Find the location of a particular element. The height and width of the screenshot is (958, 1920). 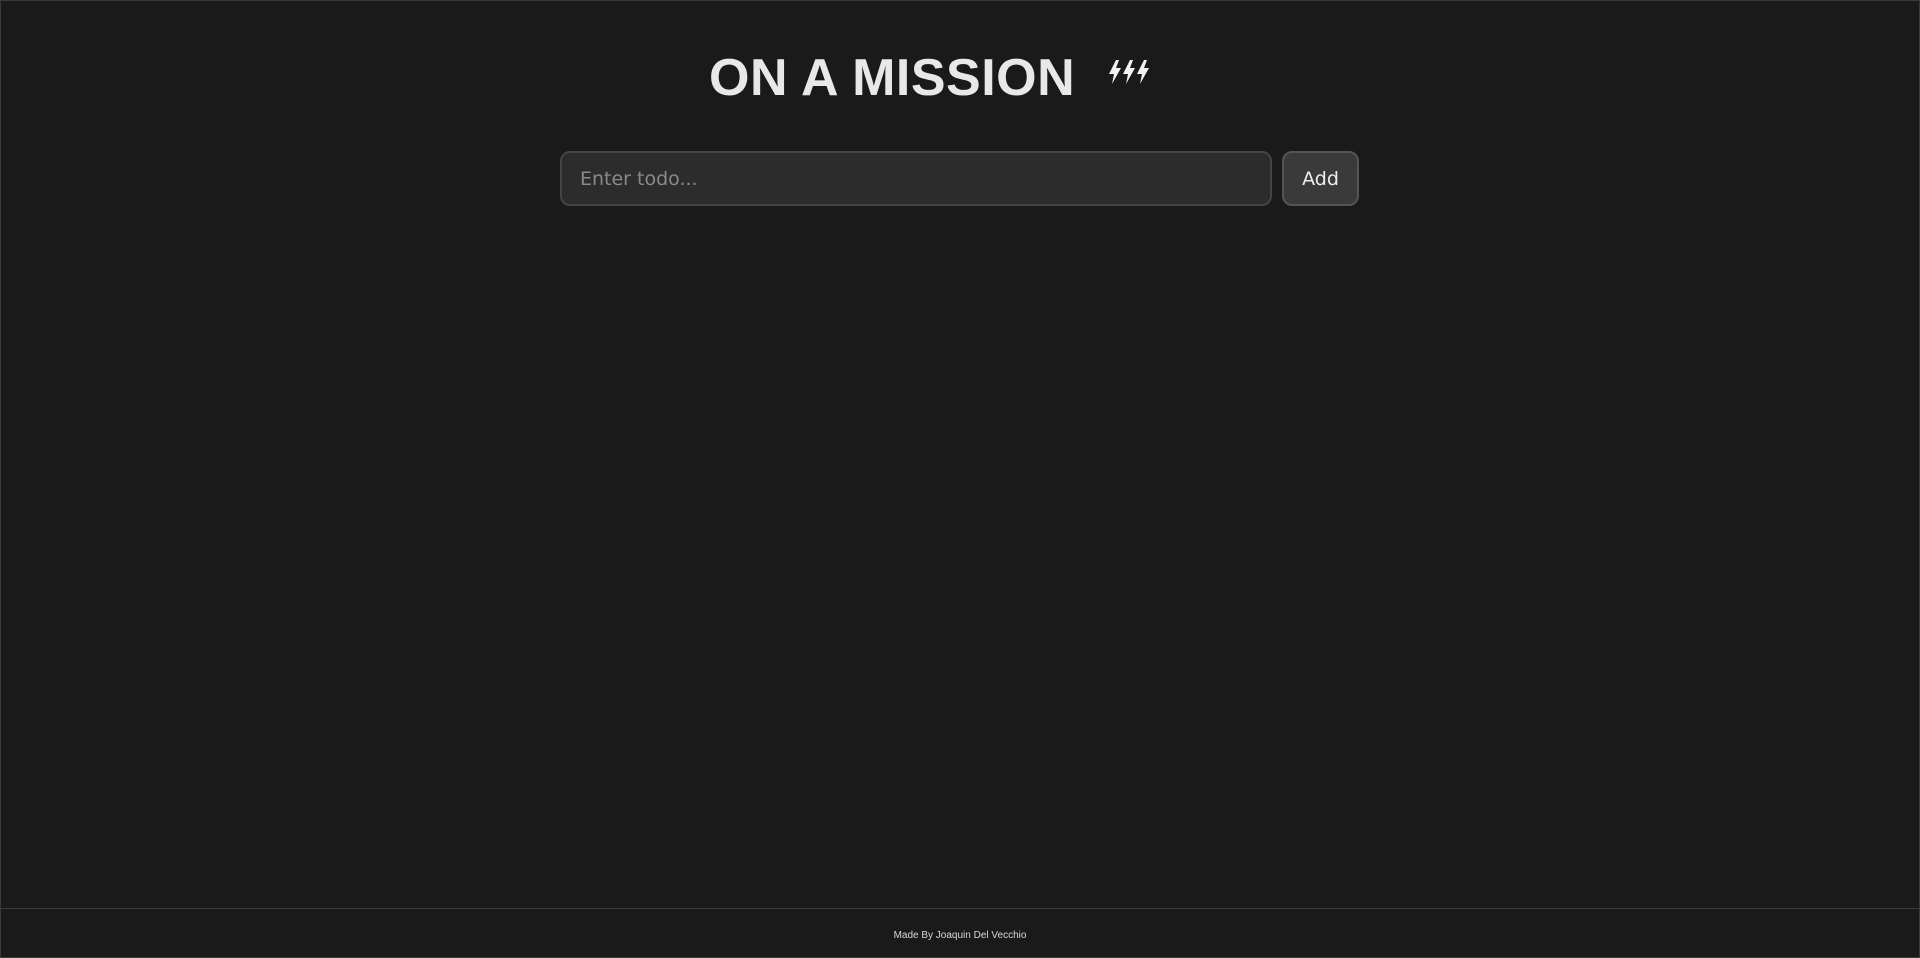

lightning-bolts-icon is located at coordinates (1129, 72).